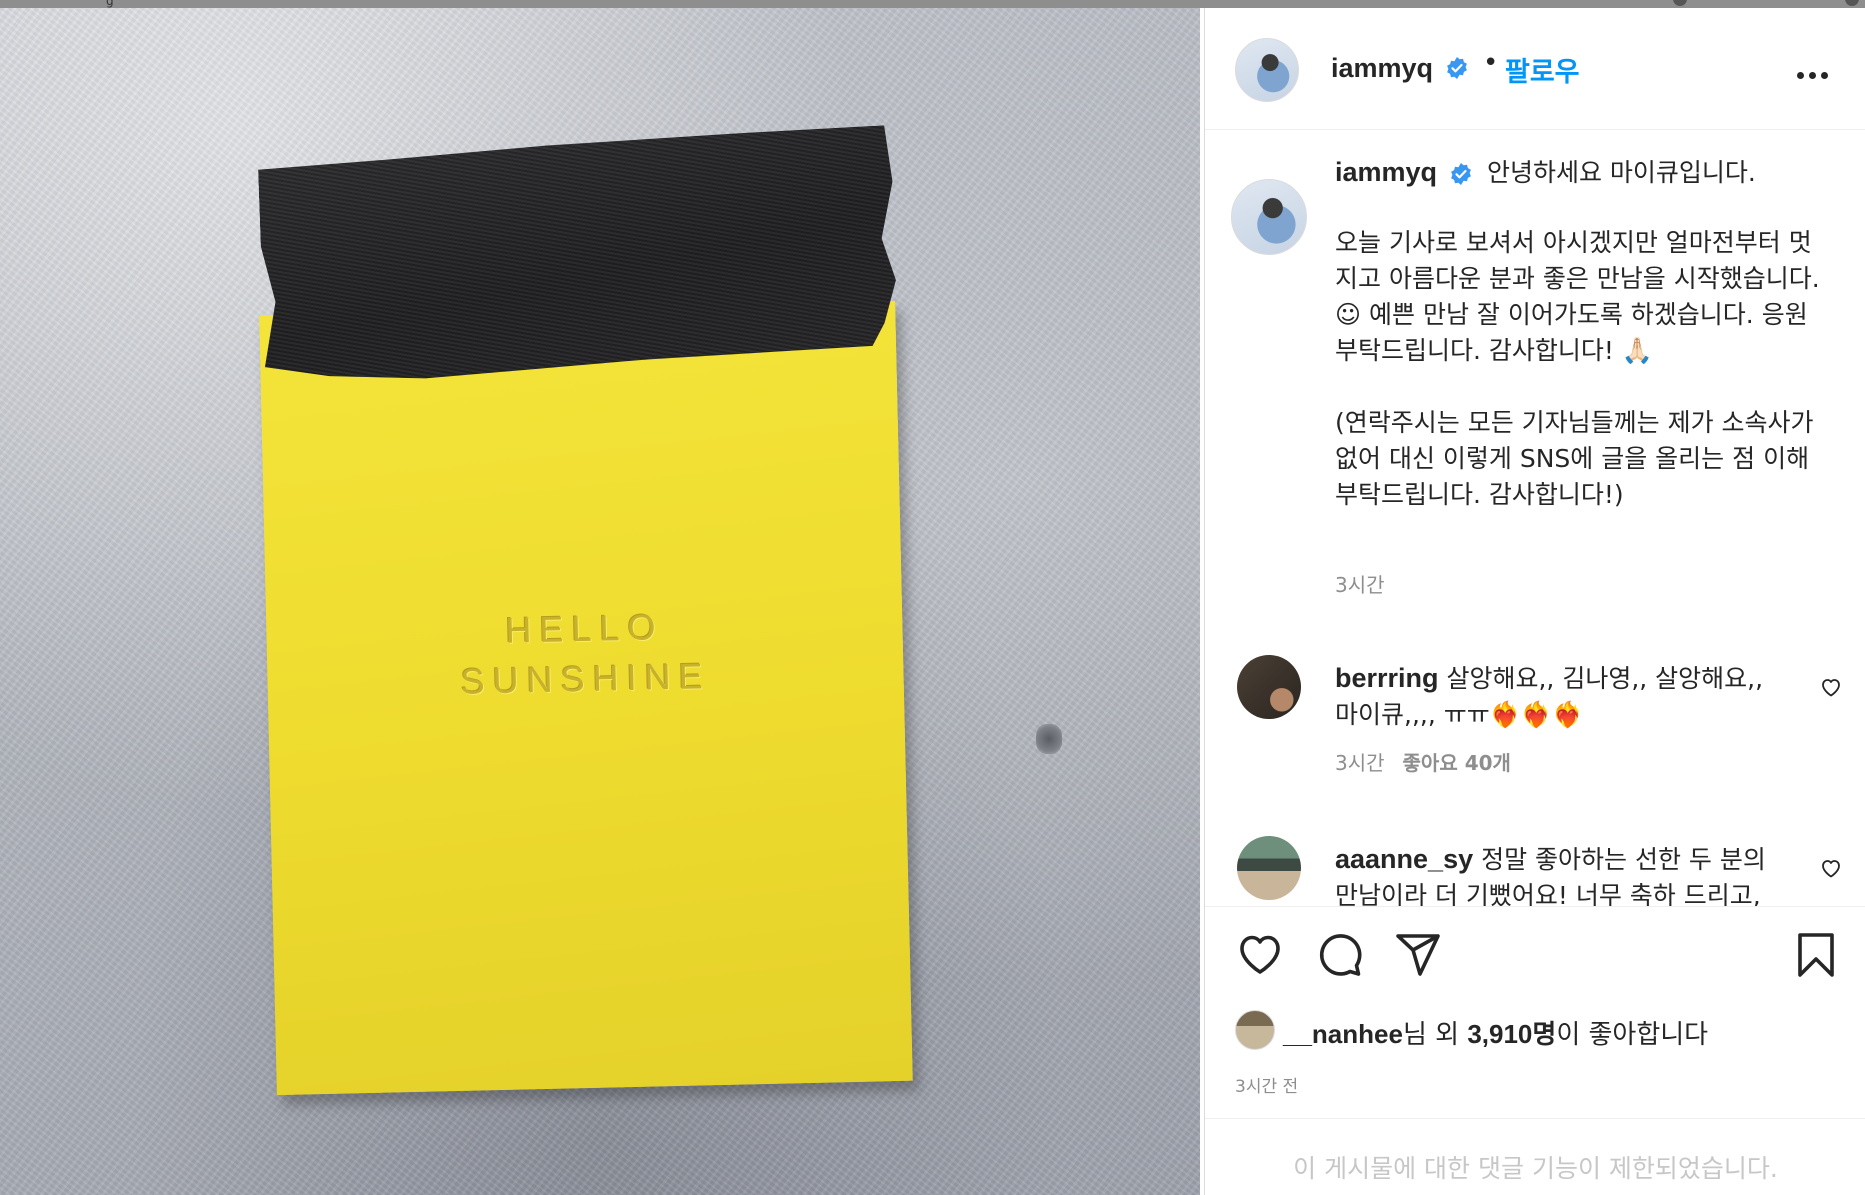 The image size is (1865, 1195). I want to click on commenter-username: berrring, so click(1387, 678).